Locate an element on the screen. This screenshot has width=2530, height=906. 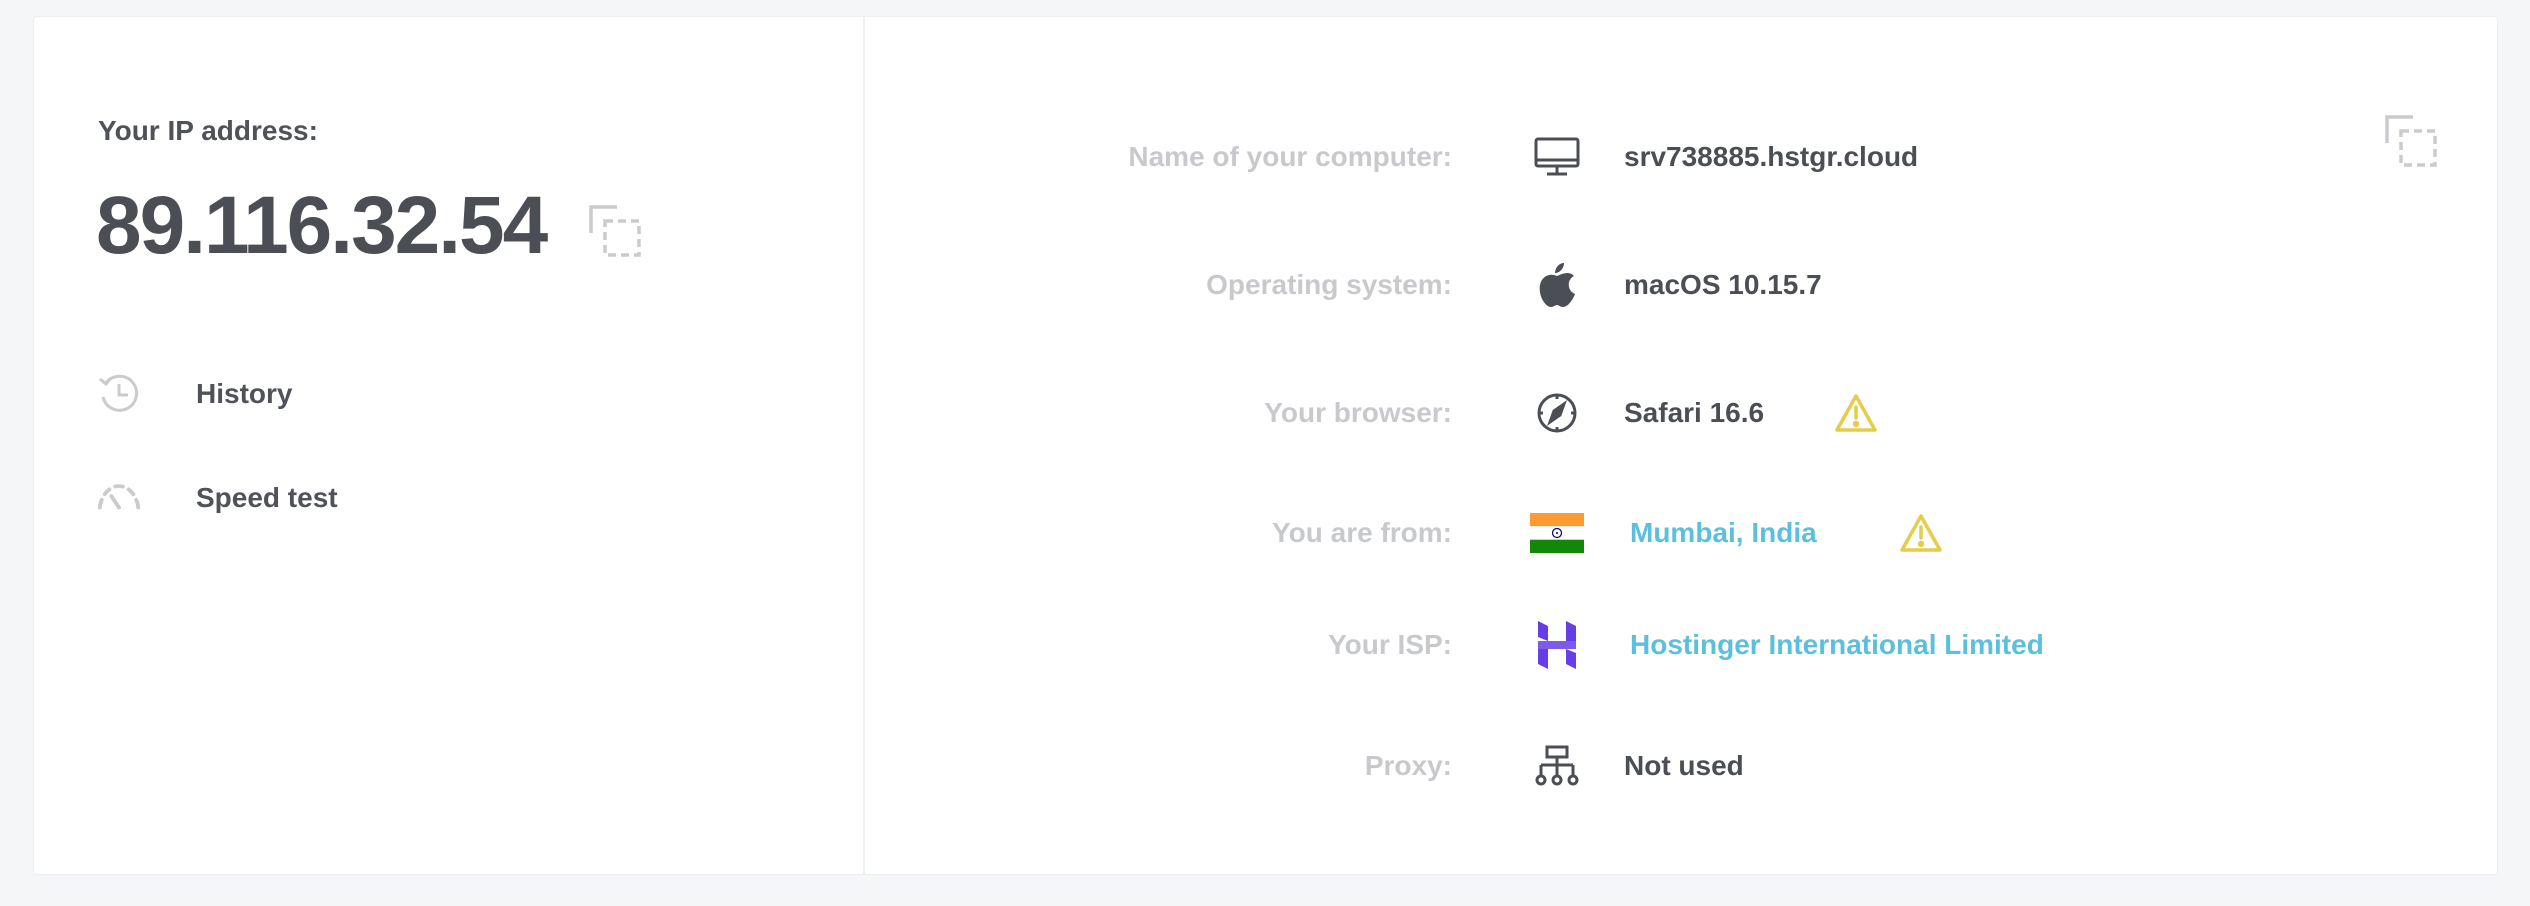
location-row: You are from: Mumbai, India is located at coordinates (1266, 533).